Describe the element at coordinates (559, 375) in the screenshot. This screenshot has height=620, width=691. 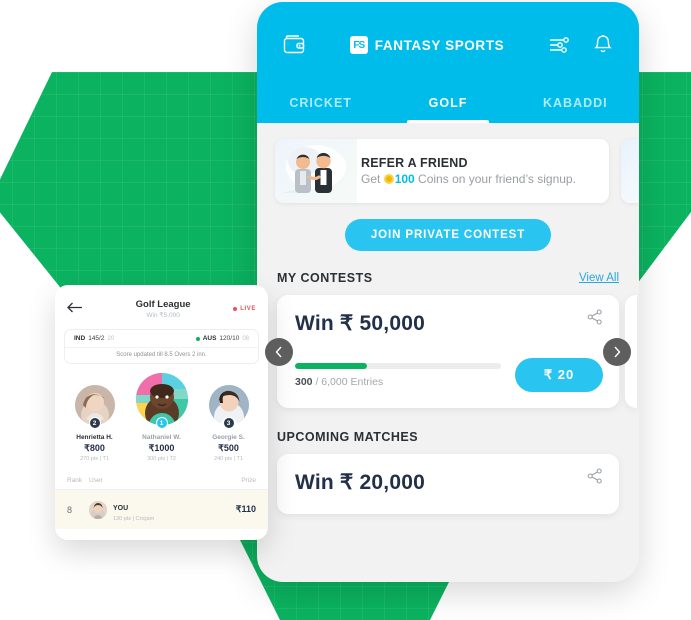
I see `entry-fee-button: ₹ 20` at that location.